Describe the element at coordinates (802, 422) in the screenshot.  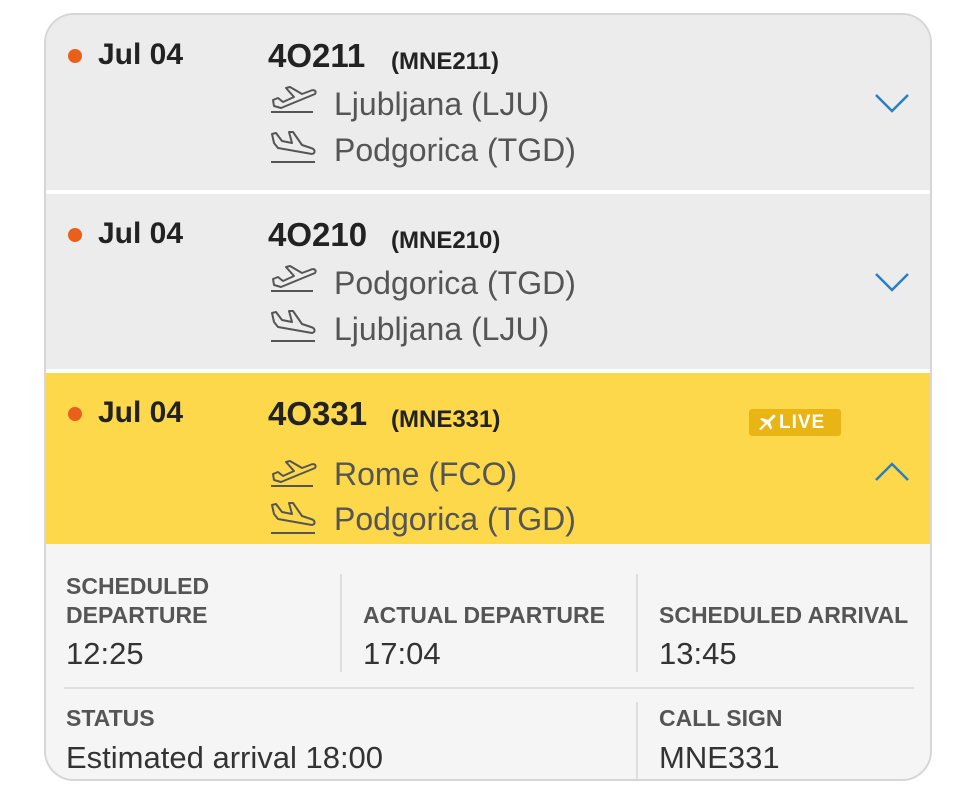
I see `live-label: LIVE` at that location.